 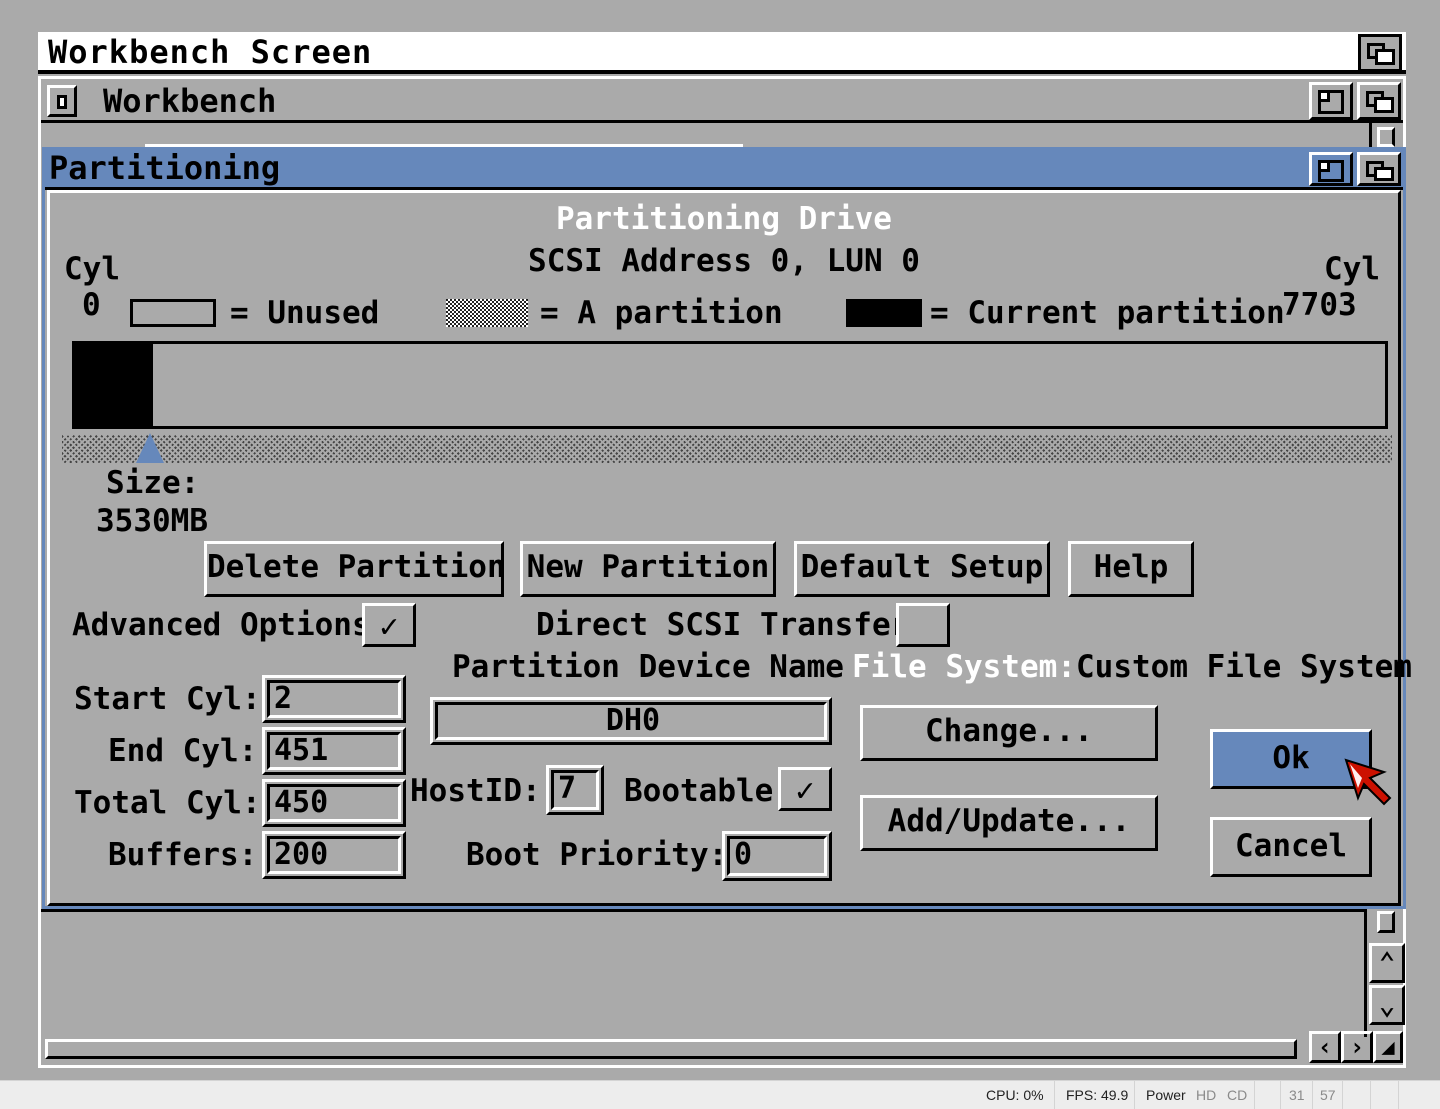 I want to click on bootable-label: Bootable, so click(x=699, y=791).